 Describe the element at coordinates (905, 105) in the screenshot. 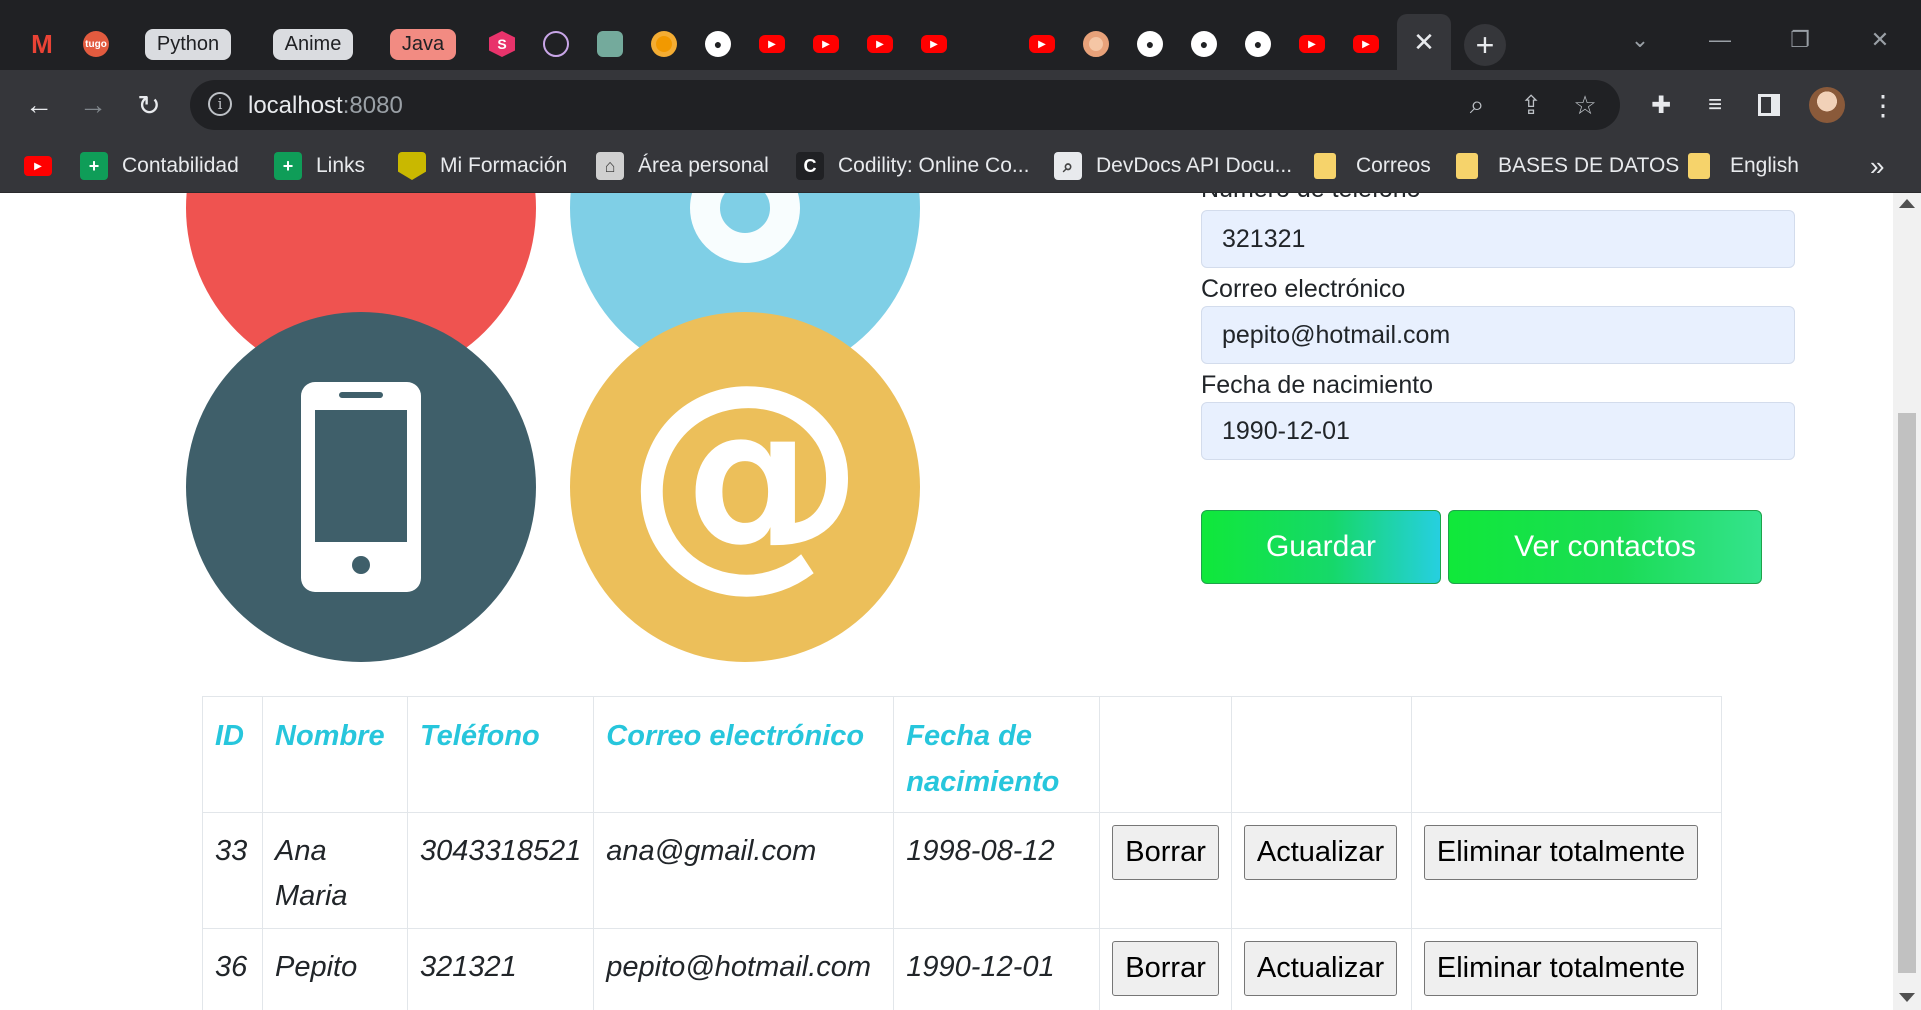

I see `address-bar: i localhost:8080 ⌕ ⇪ ☆` at that location.